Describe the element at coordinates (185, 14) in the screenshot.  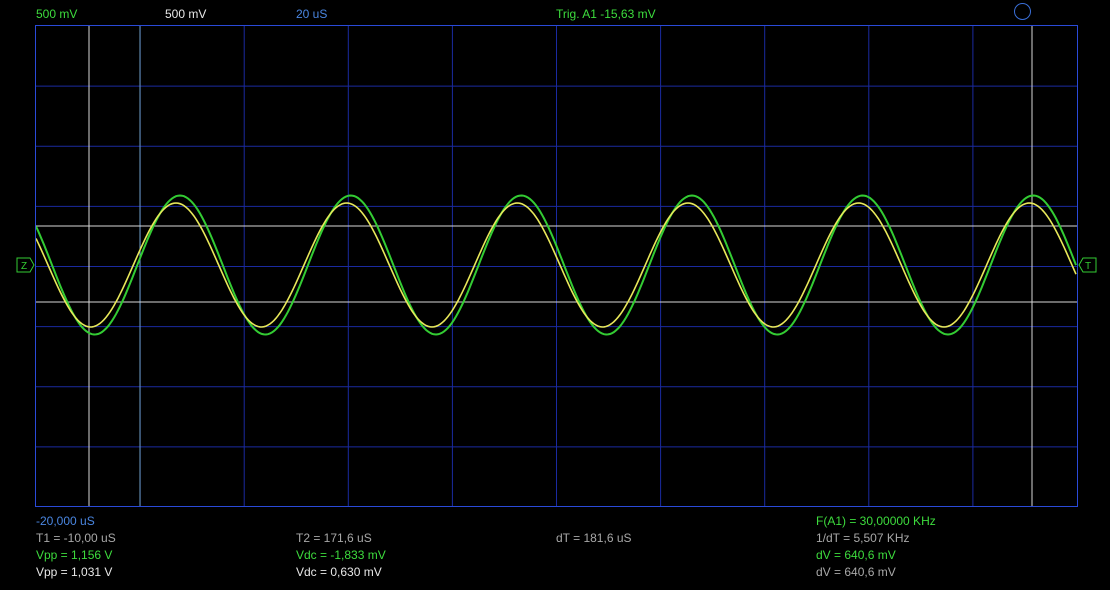
I see `ch2-scale-label: 500 mV` at that location.